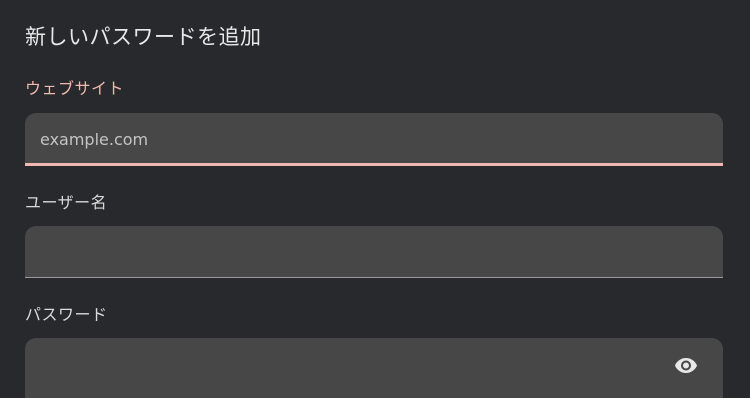 This screenshot has height=398, width=750. I want to click on username-label: ユーザー名, so click(66, 202).